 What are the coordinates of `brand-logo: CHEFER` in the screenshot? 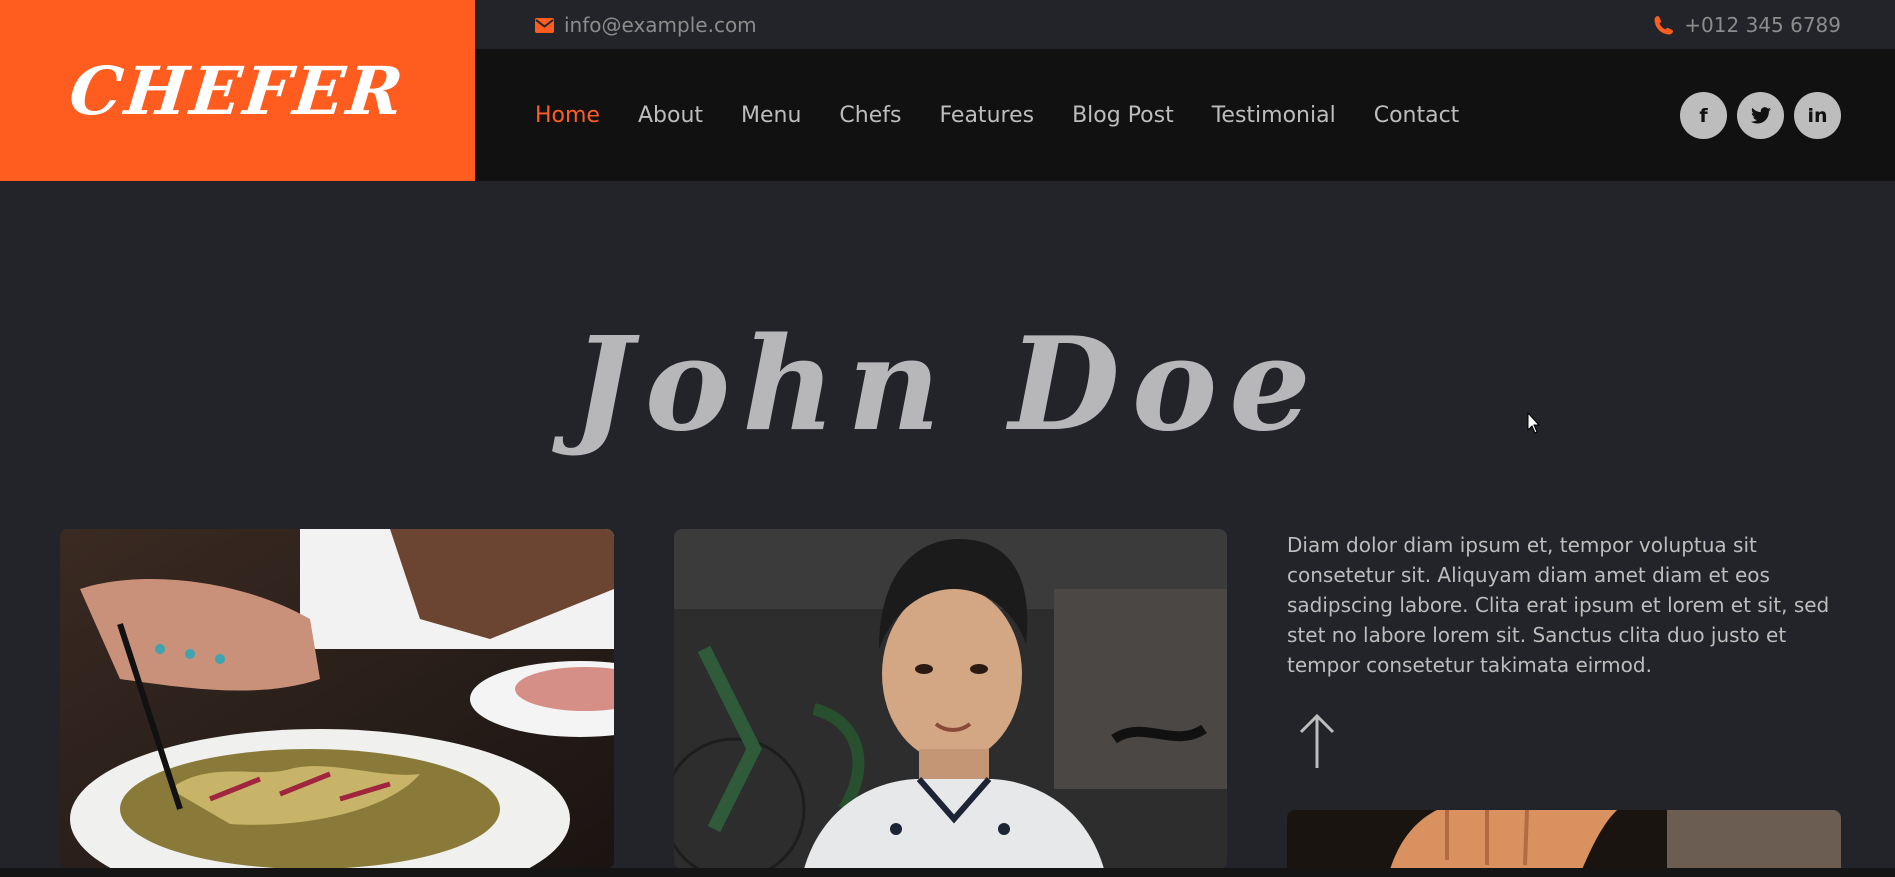 It's located at (237, 90).